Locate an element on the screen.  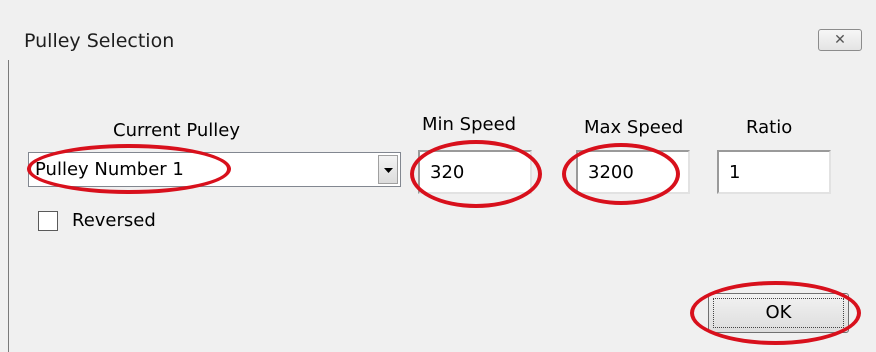
ratio-label: Ratio is located at coordinates (769, 127).